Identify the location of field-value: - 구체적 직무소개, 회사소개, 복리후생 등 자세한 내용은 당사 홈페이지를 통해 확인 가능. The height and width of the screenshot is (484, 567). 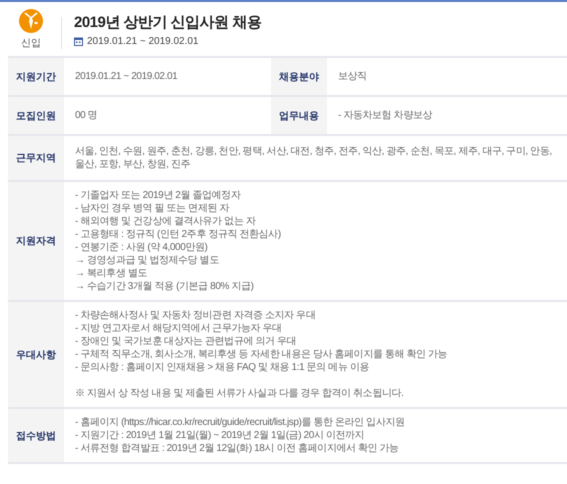
(261, 354).